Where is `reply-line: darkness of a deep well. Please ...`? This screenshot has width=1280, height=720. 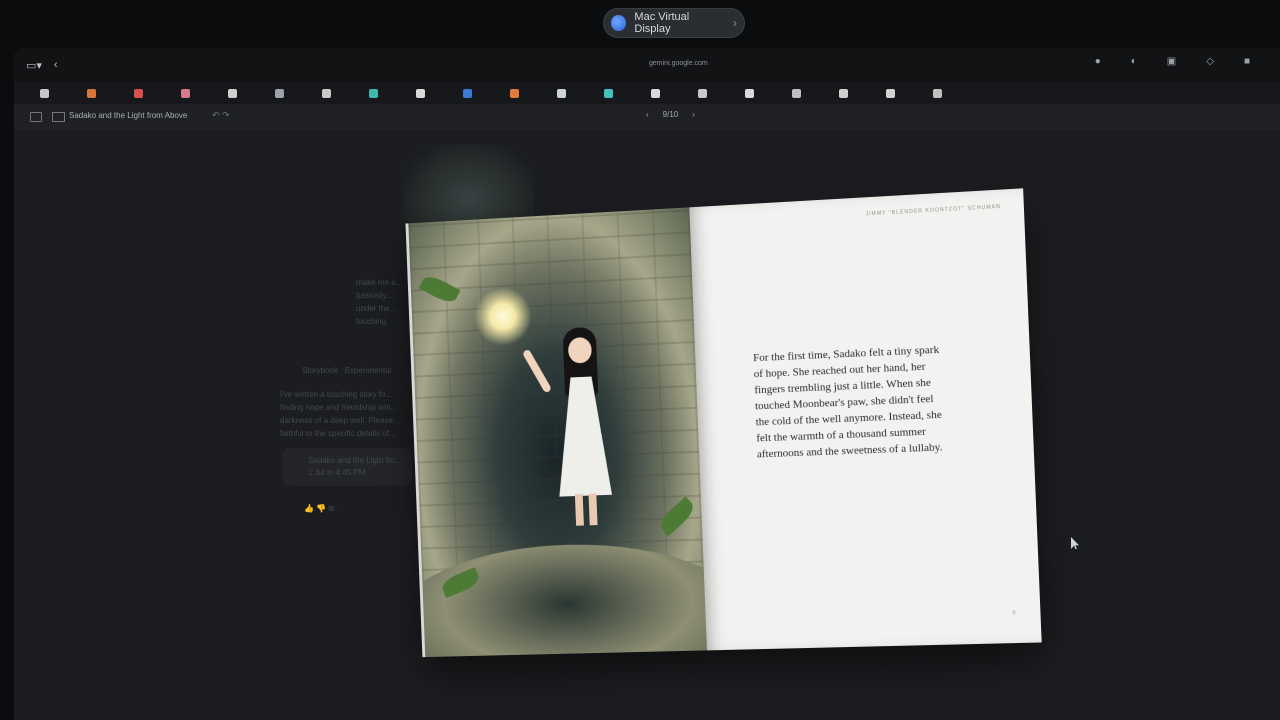 reply-line: darkness of a deep well. Please ... is located at coordinates (341, 420).